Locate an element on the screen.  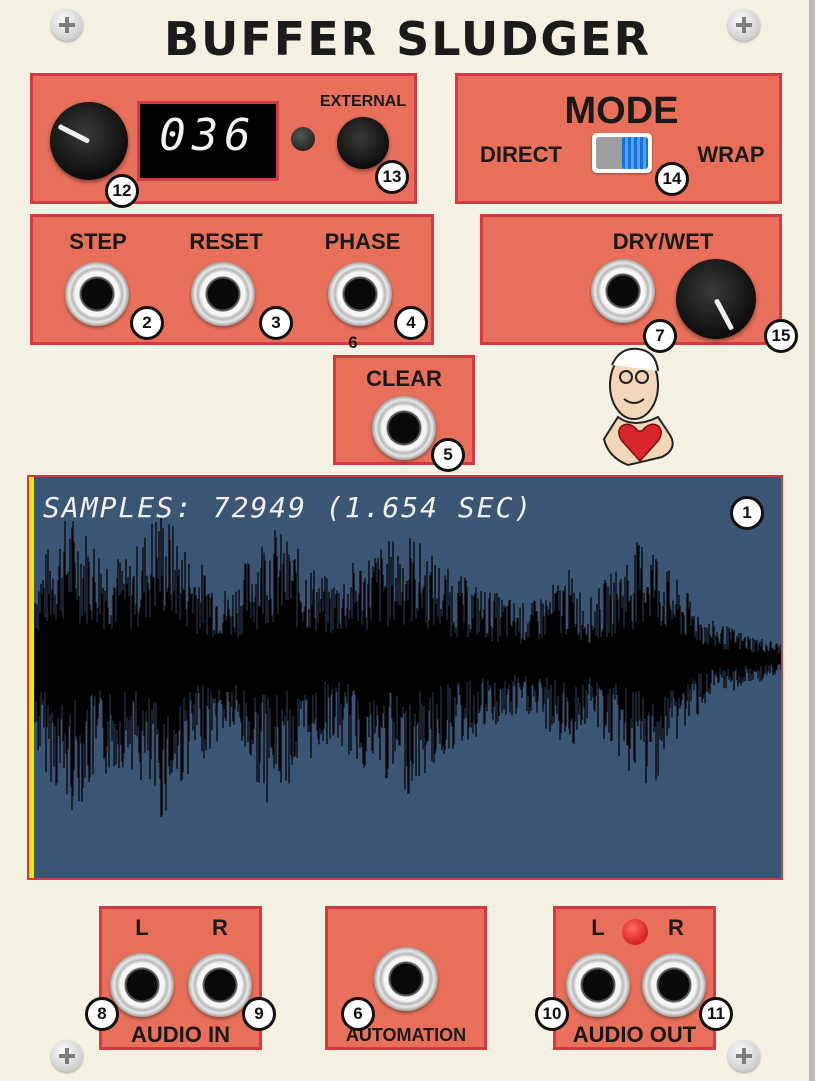
module-title: BUFFER SLUDGER is located at coordinates (407, 39).